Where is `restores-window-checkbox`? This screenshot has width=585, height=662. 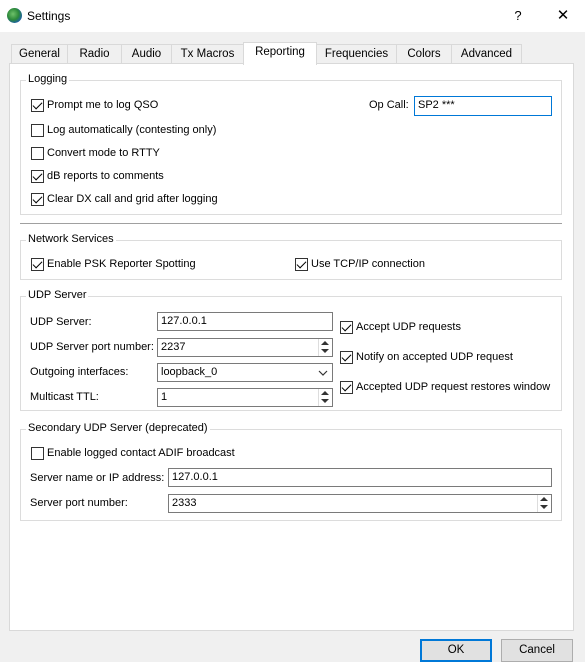
restores-window-checkbox is located at coordinates (346, 387).